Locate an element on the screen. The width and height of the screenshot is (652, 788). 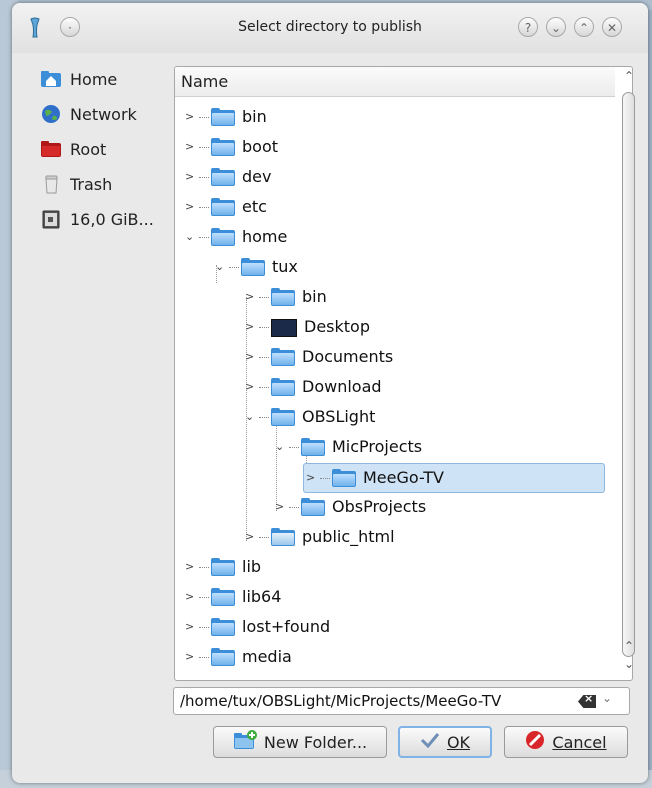
scrollbar-thumb is located at coordinates (628, 374).